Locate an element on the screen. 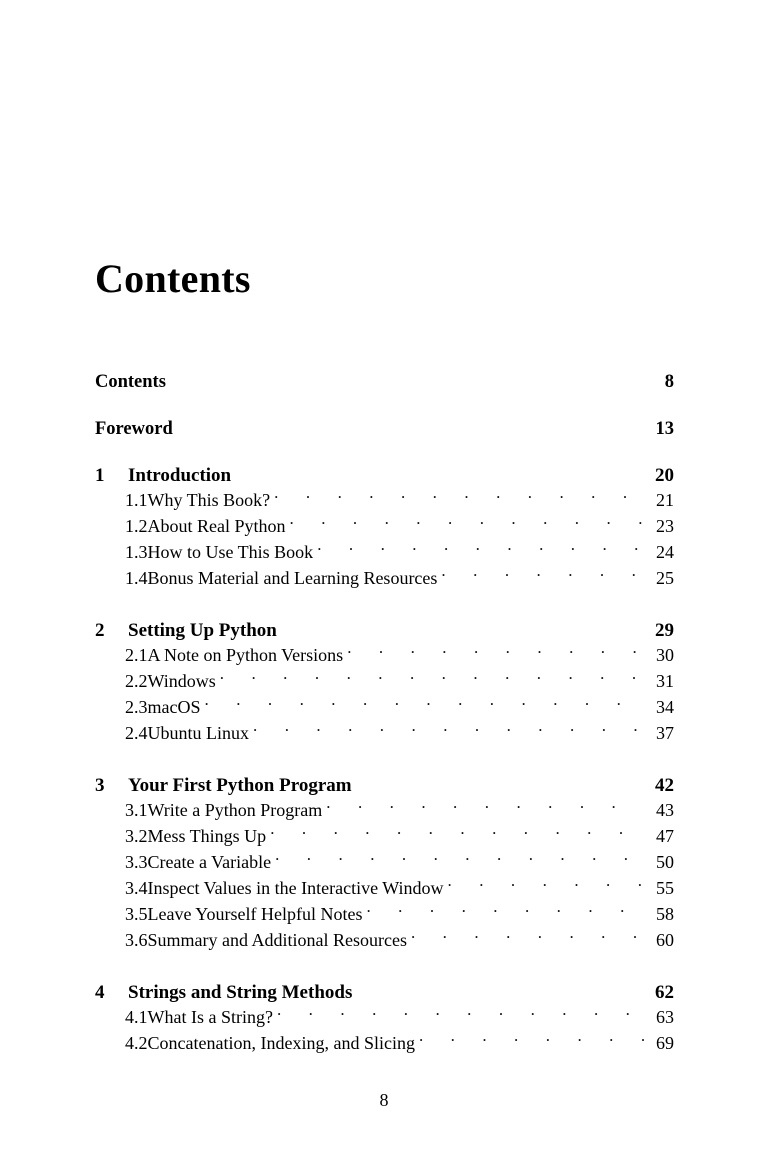 This screenshot has height=1152, width=768. section-page: 30 is located at coordinates (665, 655).